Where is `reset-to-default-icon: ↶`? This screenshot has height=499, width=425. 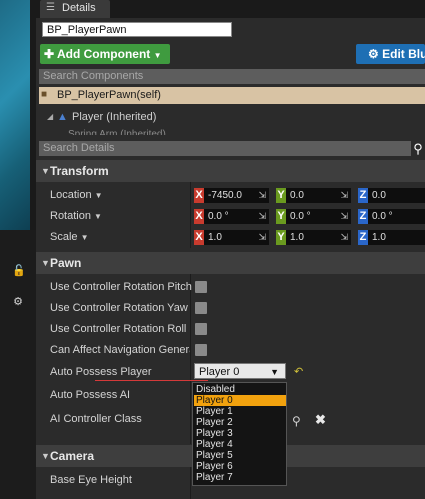 reset-to-default-icon: ↶ is located at coordinates (298, 371).